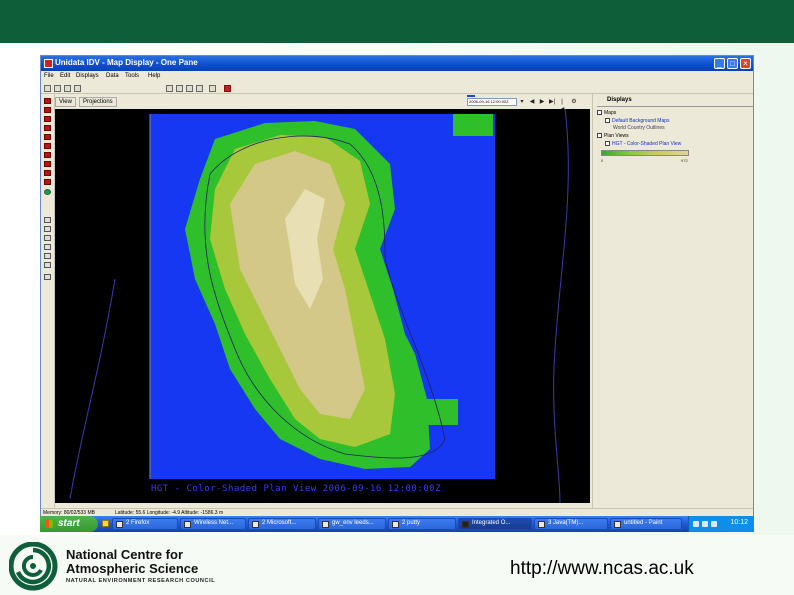 The image size is (794, 595). Describe the element at coordinates (599, 113) in the screenshot. I see `maps-checkbox` at that location.